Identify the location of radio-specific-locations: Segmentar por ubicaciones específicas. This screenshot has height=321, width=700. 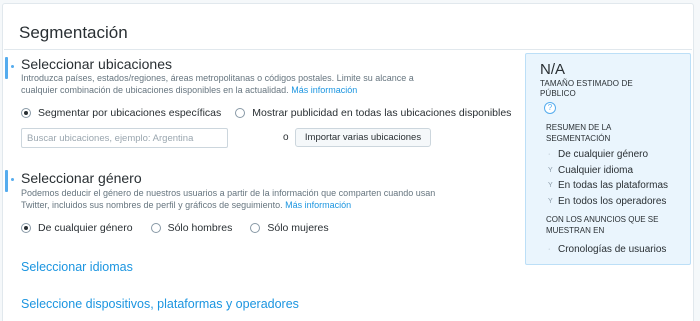
(121, 113).